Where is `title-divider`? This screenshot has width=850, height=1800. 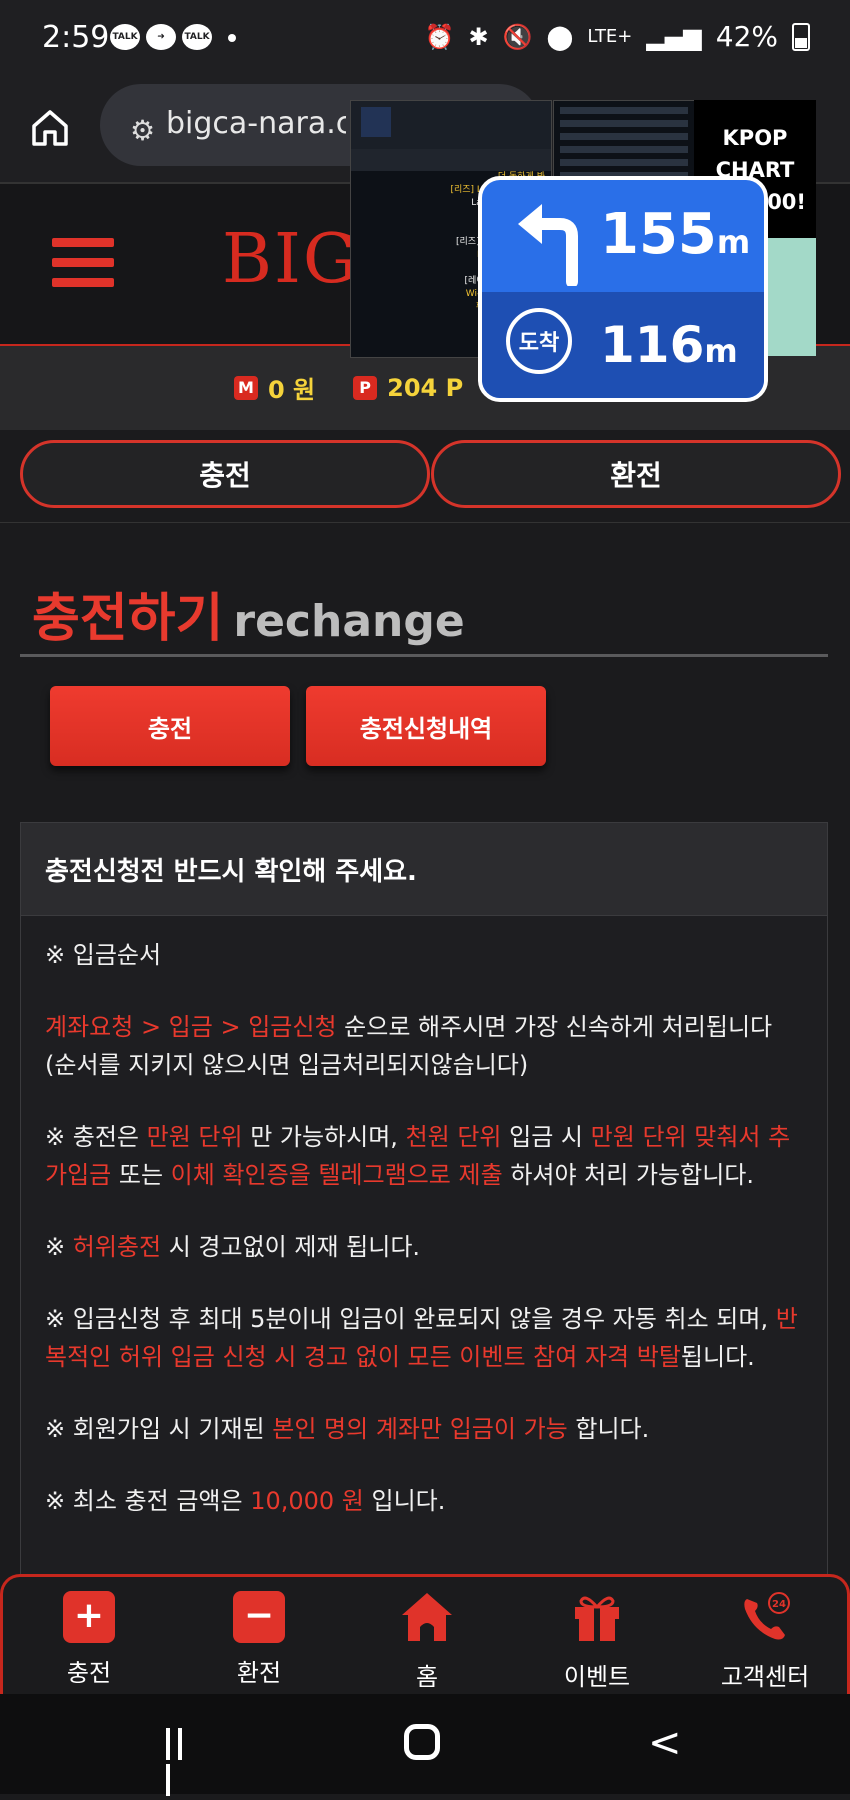
title-divider is located at coordinates (424, 655).